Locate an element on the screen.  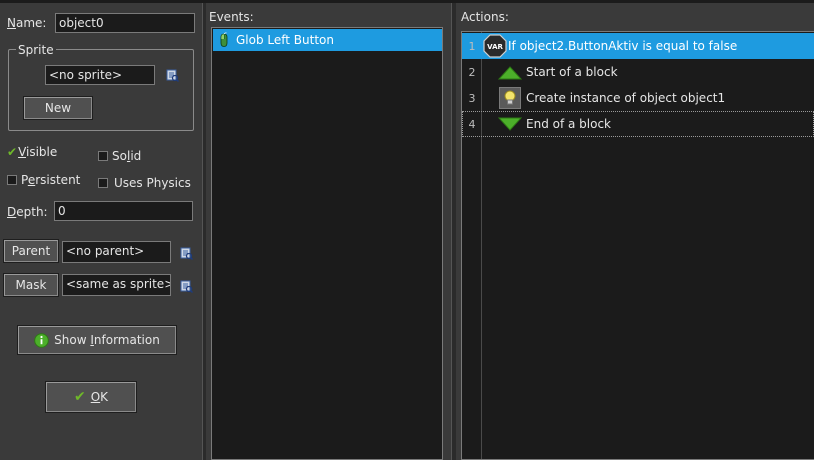
block-end-icon is located at coordinates (510, 124).